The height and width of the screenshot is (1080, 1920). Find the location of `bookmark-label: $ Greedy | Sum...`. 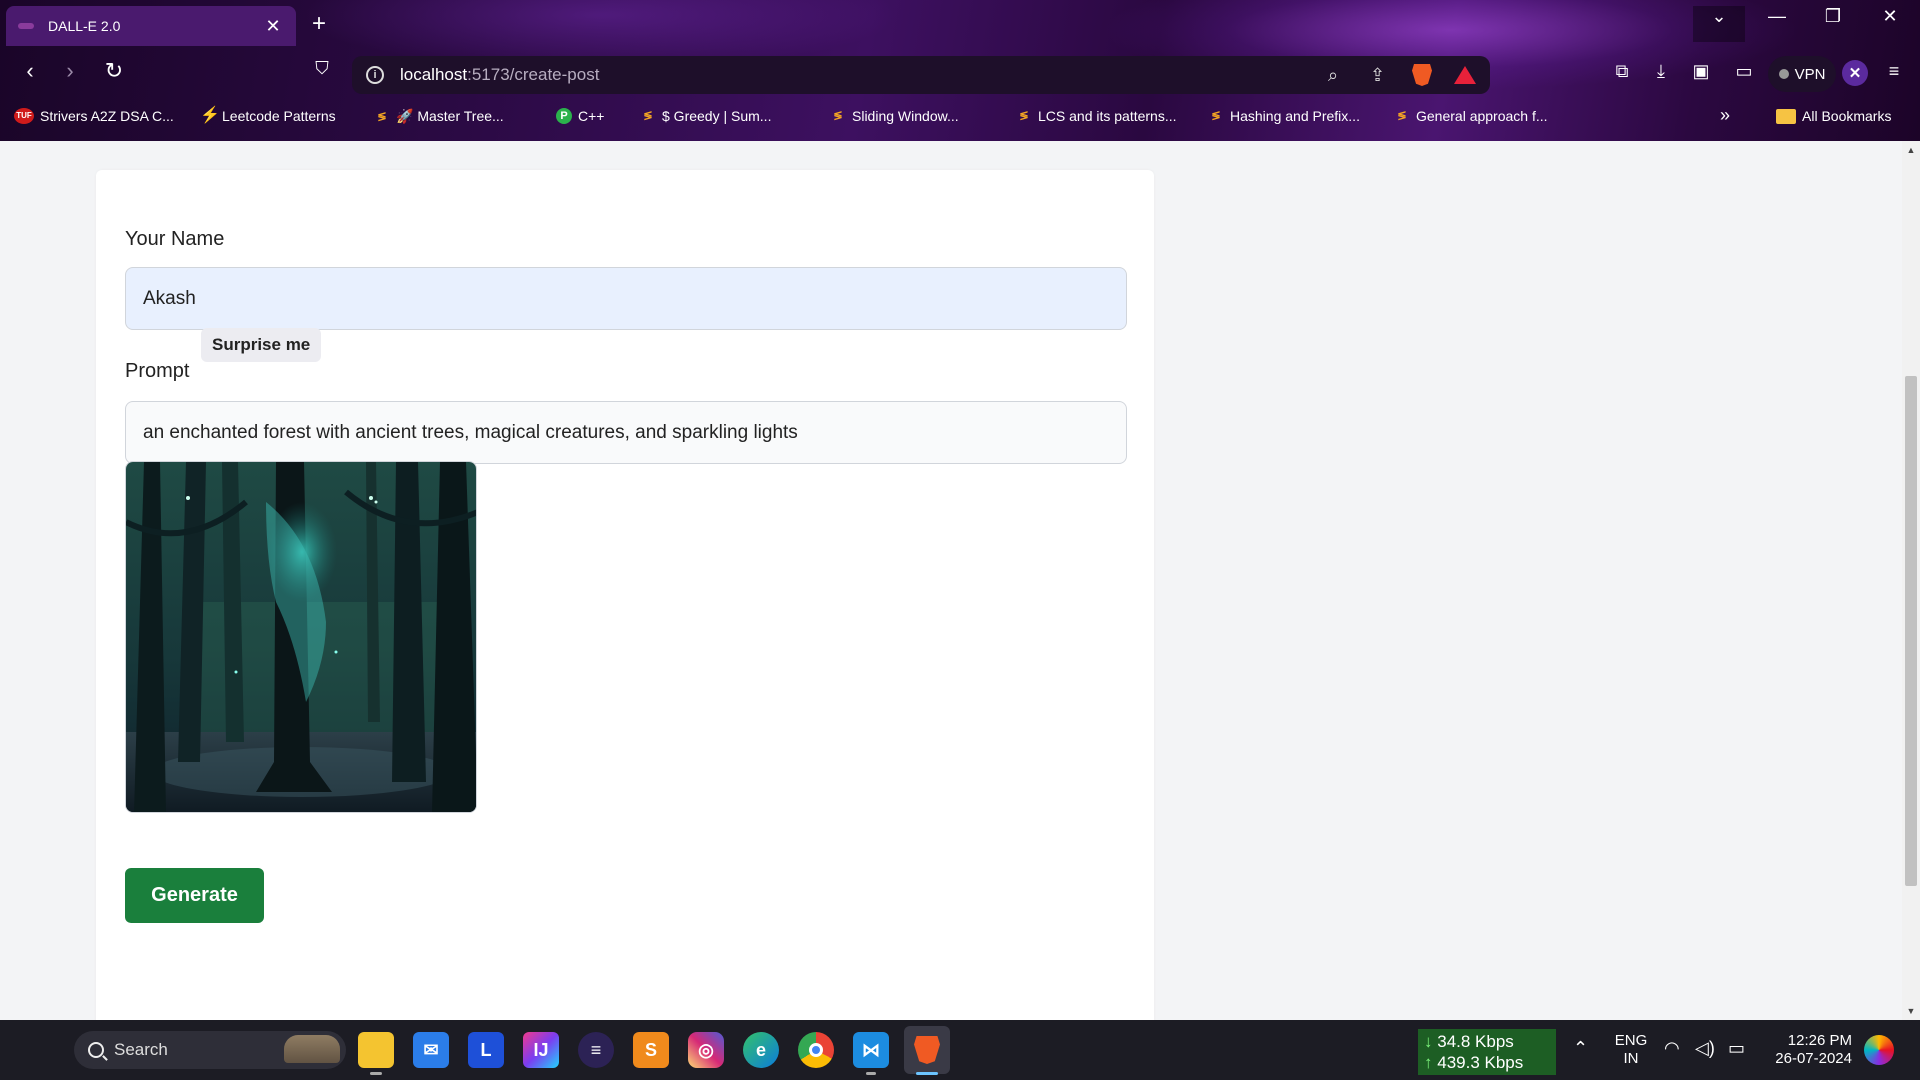

bookmark-label: $ Greedy | Sum... is located at coordinates (717, 116).